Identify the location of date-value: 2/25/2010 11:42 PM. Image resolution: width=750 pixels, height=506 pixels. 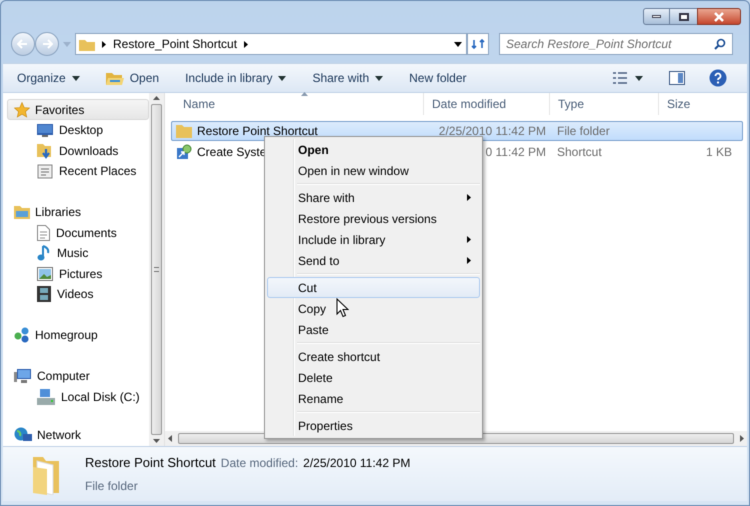
(356, 463).